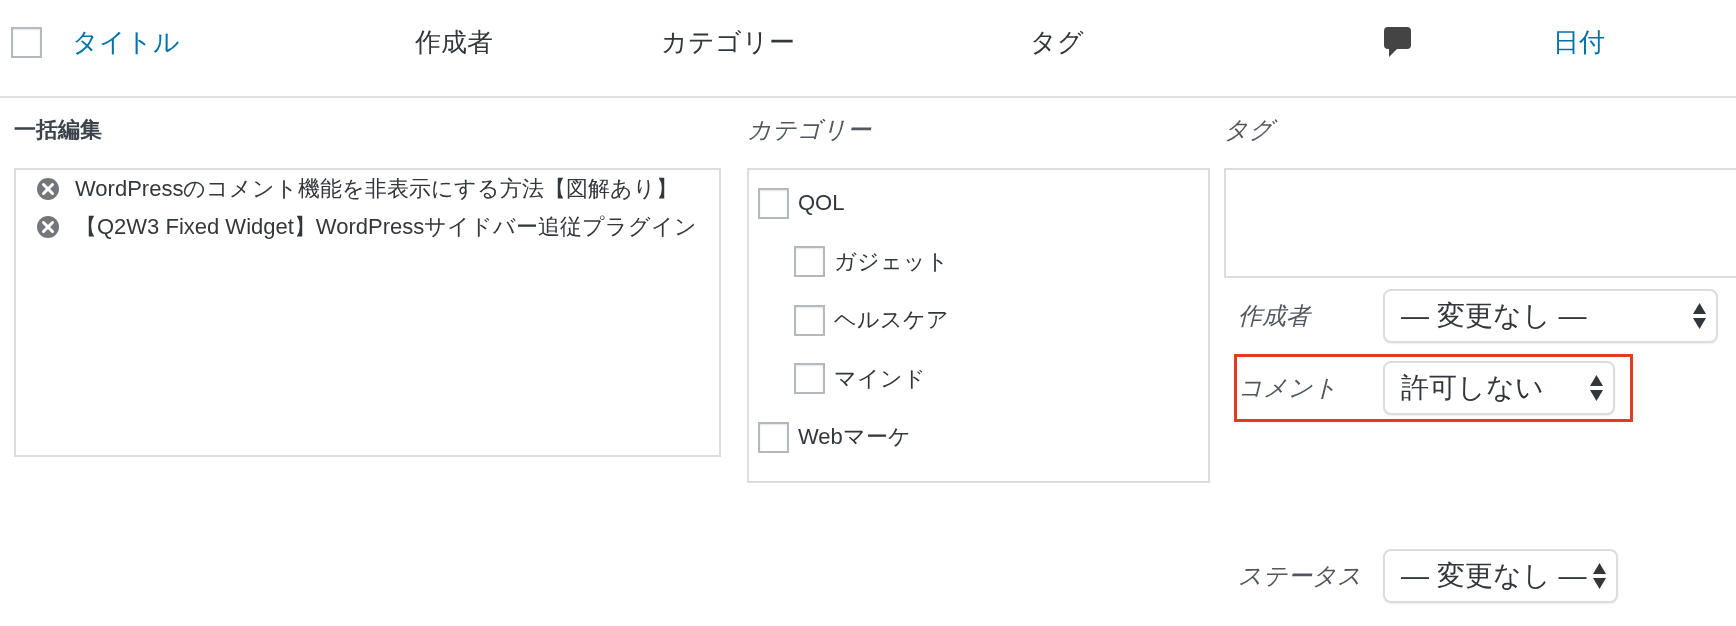 Image resolution: width=1736 pixels, height=626 pixels. What do you see at coordinates (1579, 42) in the screenshot?
I see `column-header-link: 日付` at bounding box center [1579, 42].